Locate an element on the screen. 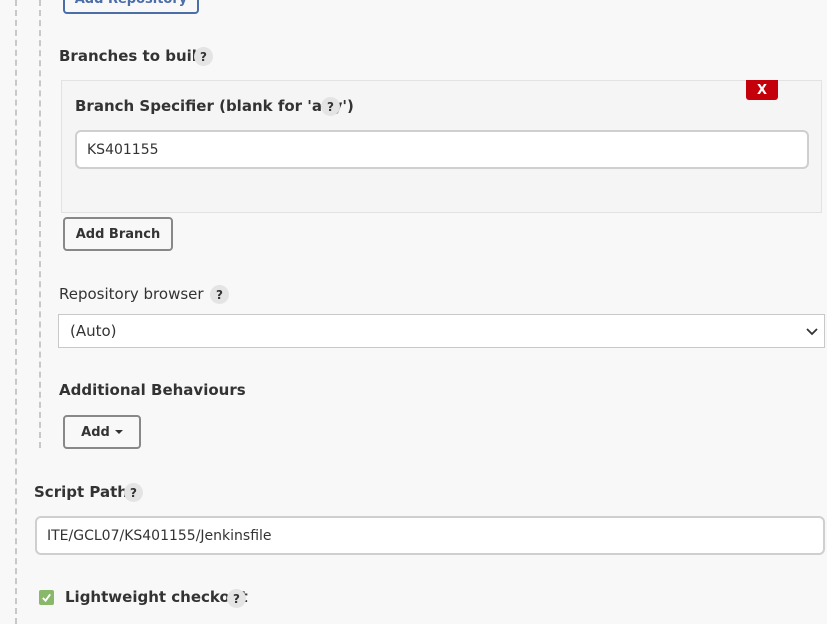 This screenshot has width=827, height=624. chevron-down-icon is located at coordinates (812, 332).